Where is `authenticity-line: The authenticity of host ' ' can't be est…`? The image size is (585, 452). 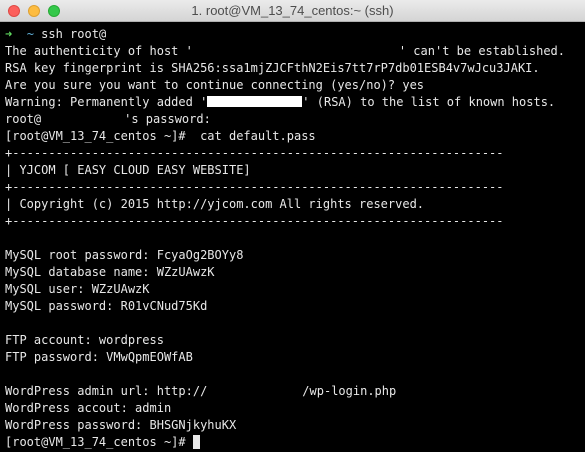
authenticity-line: The authenticity of host ' ' can't be est… is located at coordinates (295, 51).